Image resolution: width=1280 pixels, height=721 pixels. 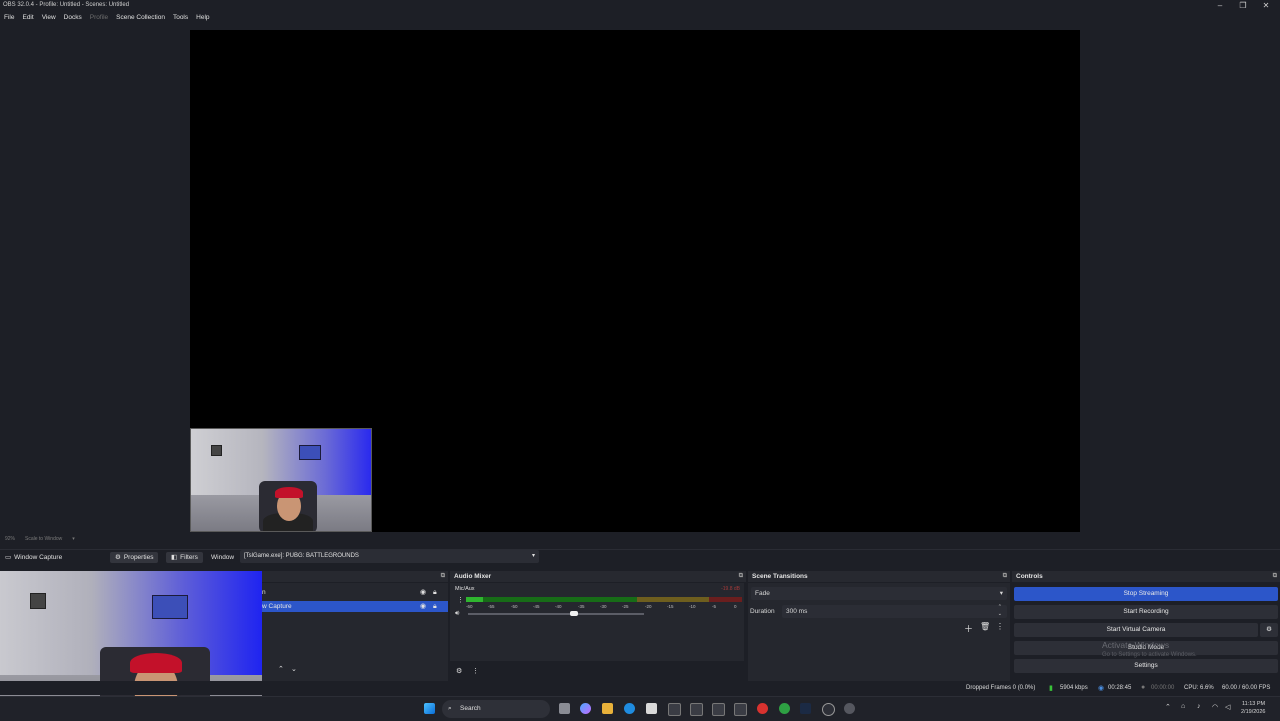 I want to click on store-icon, so click(x=651, y=708).